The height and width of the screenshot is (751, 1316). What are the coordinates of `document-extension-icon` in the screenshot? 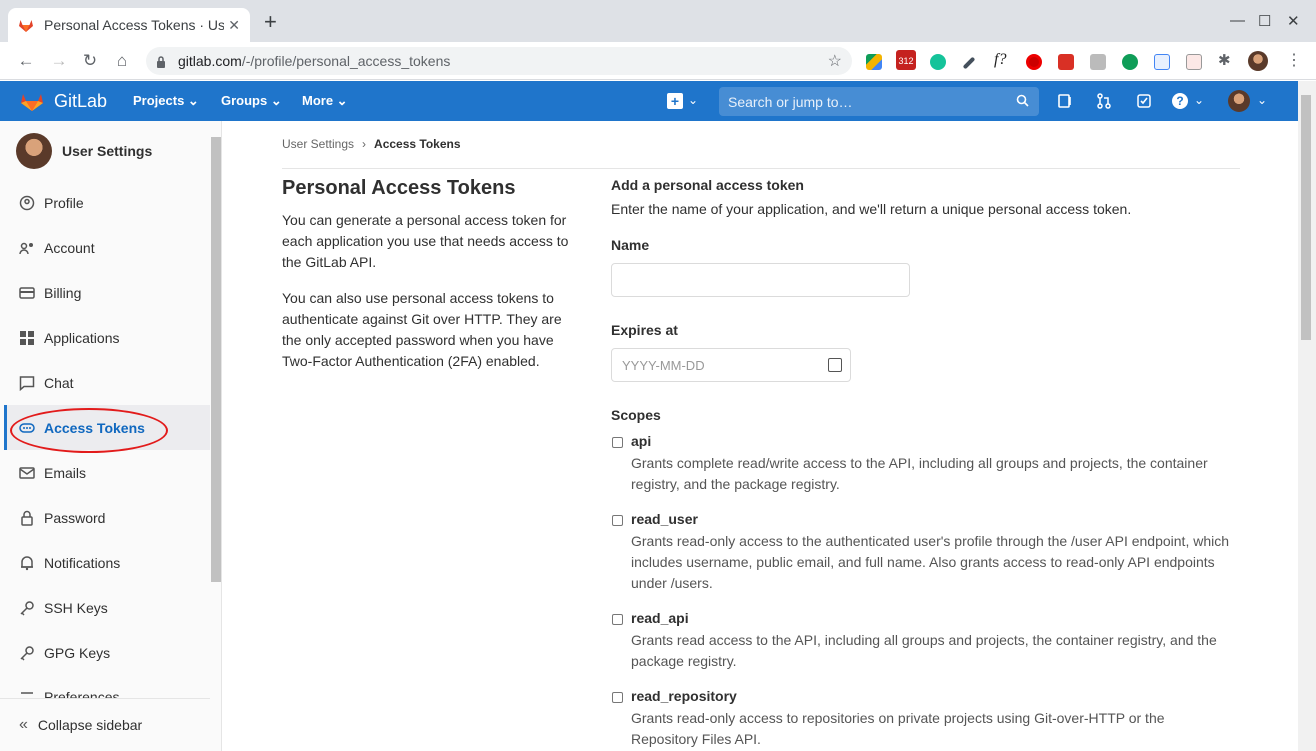 It's located at (1162, 62).